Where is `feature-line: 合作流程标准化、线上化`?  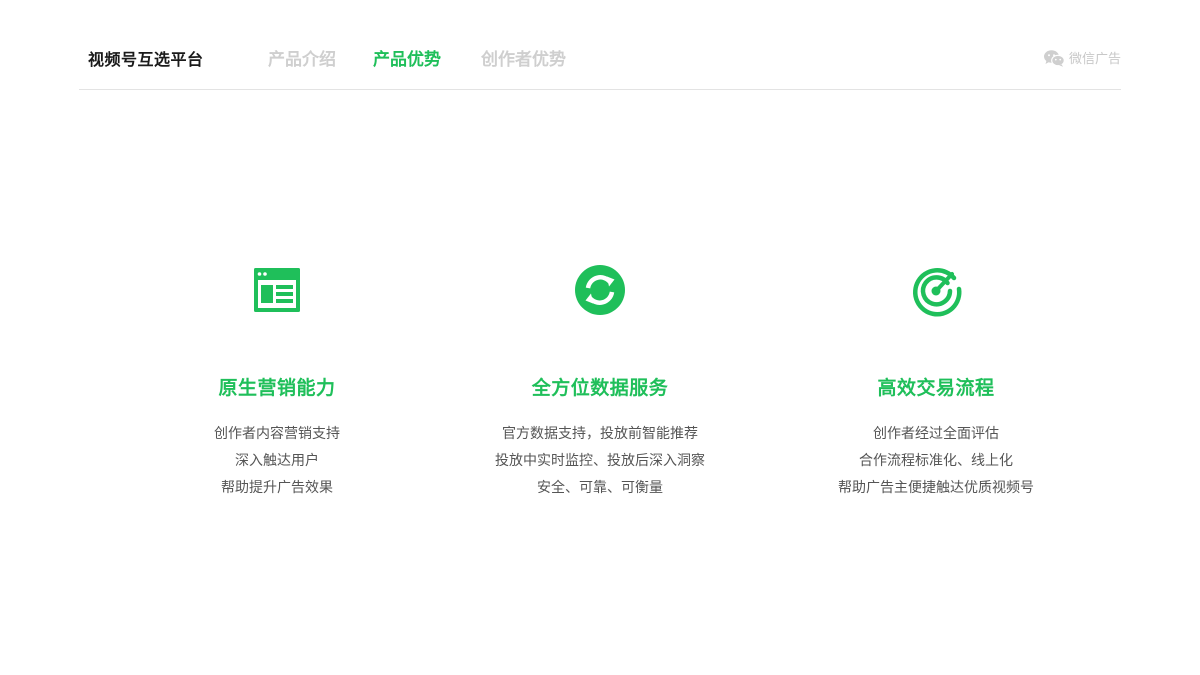 feature-line: 合作流程标准化、线上化 is located at coordinates (936, 461).